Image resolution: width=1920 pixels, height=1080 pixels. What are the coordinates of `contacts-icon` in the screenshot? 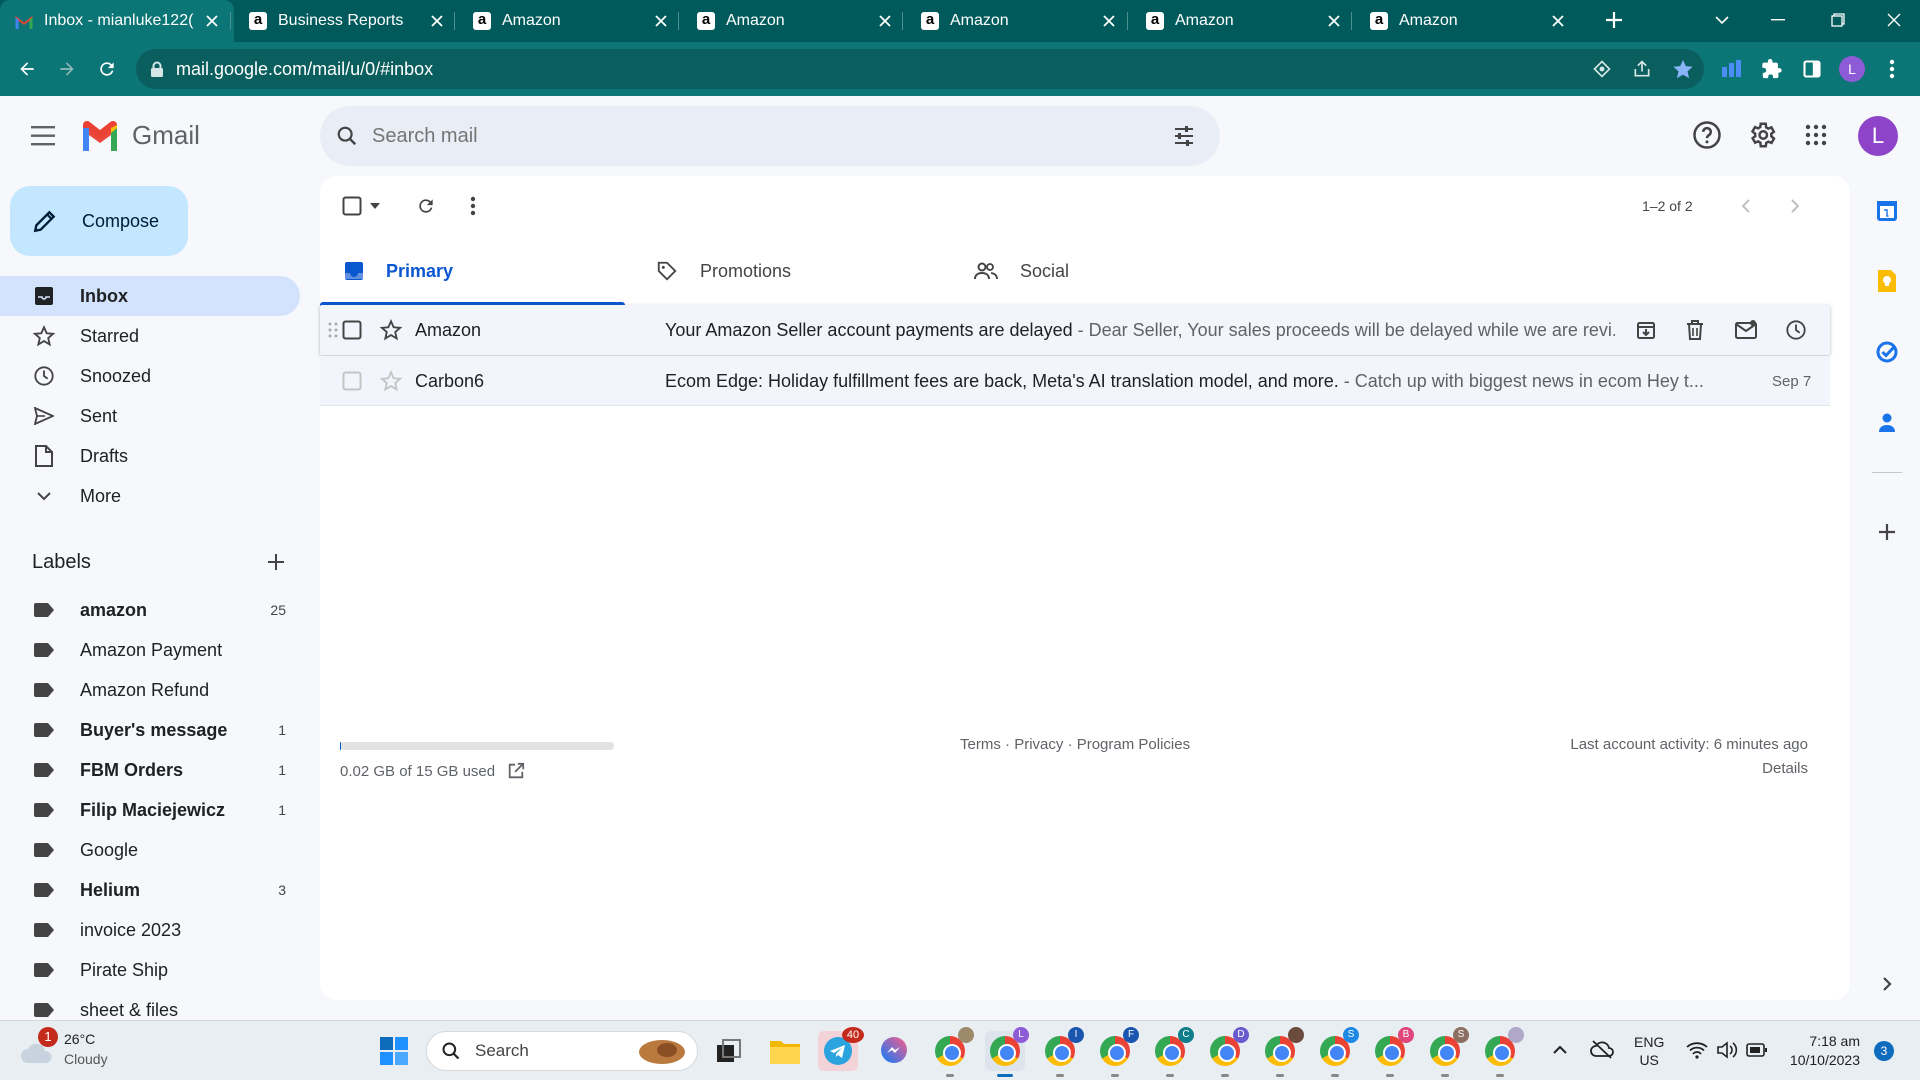 It's located at (1887, 422).